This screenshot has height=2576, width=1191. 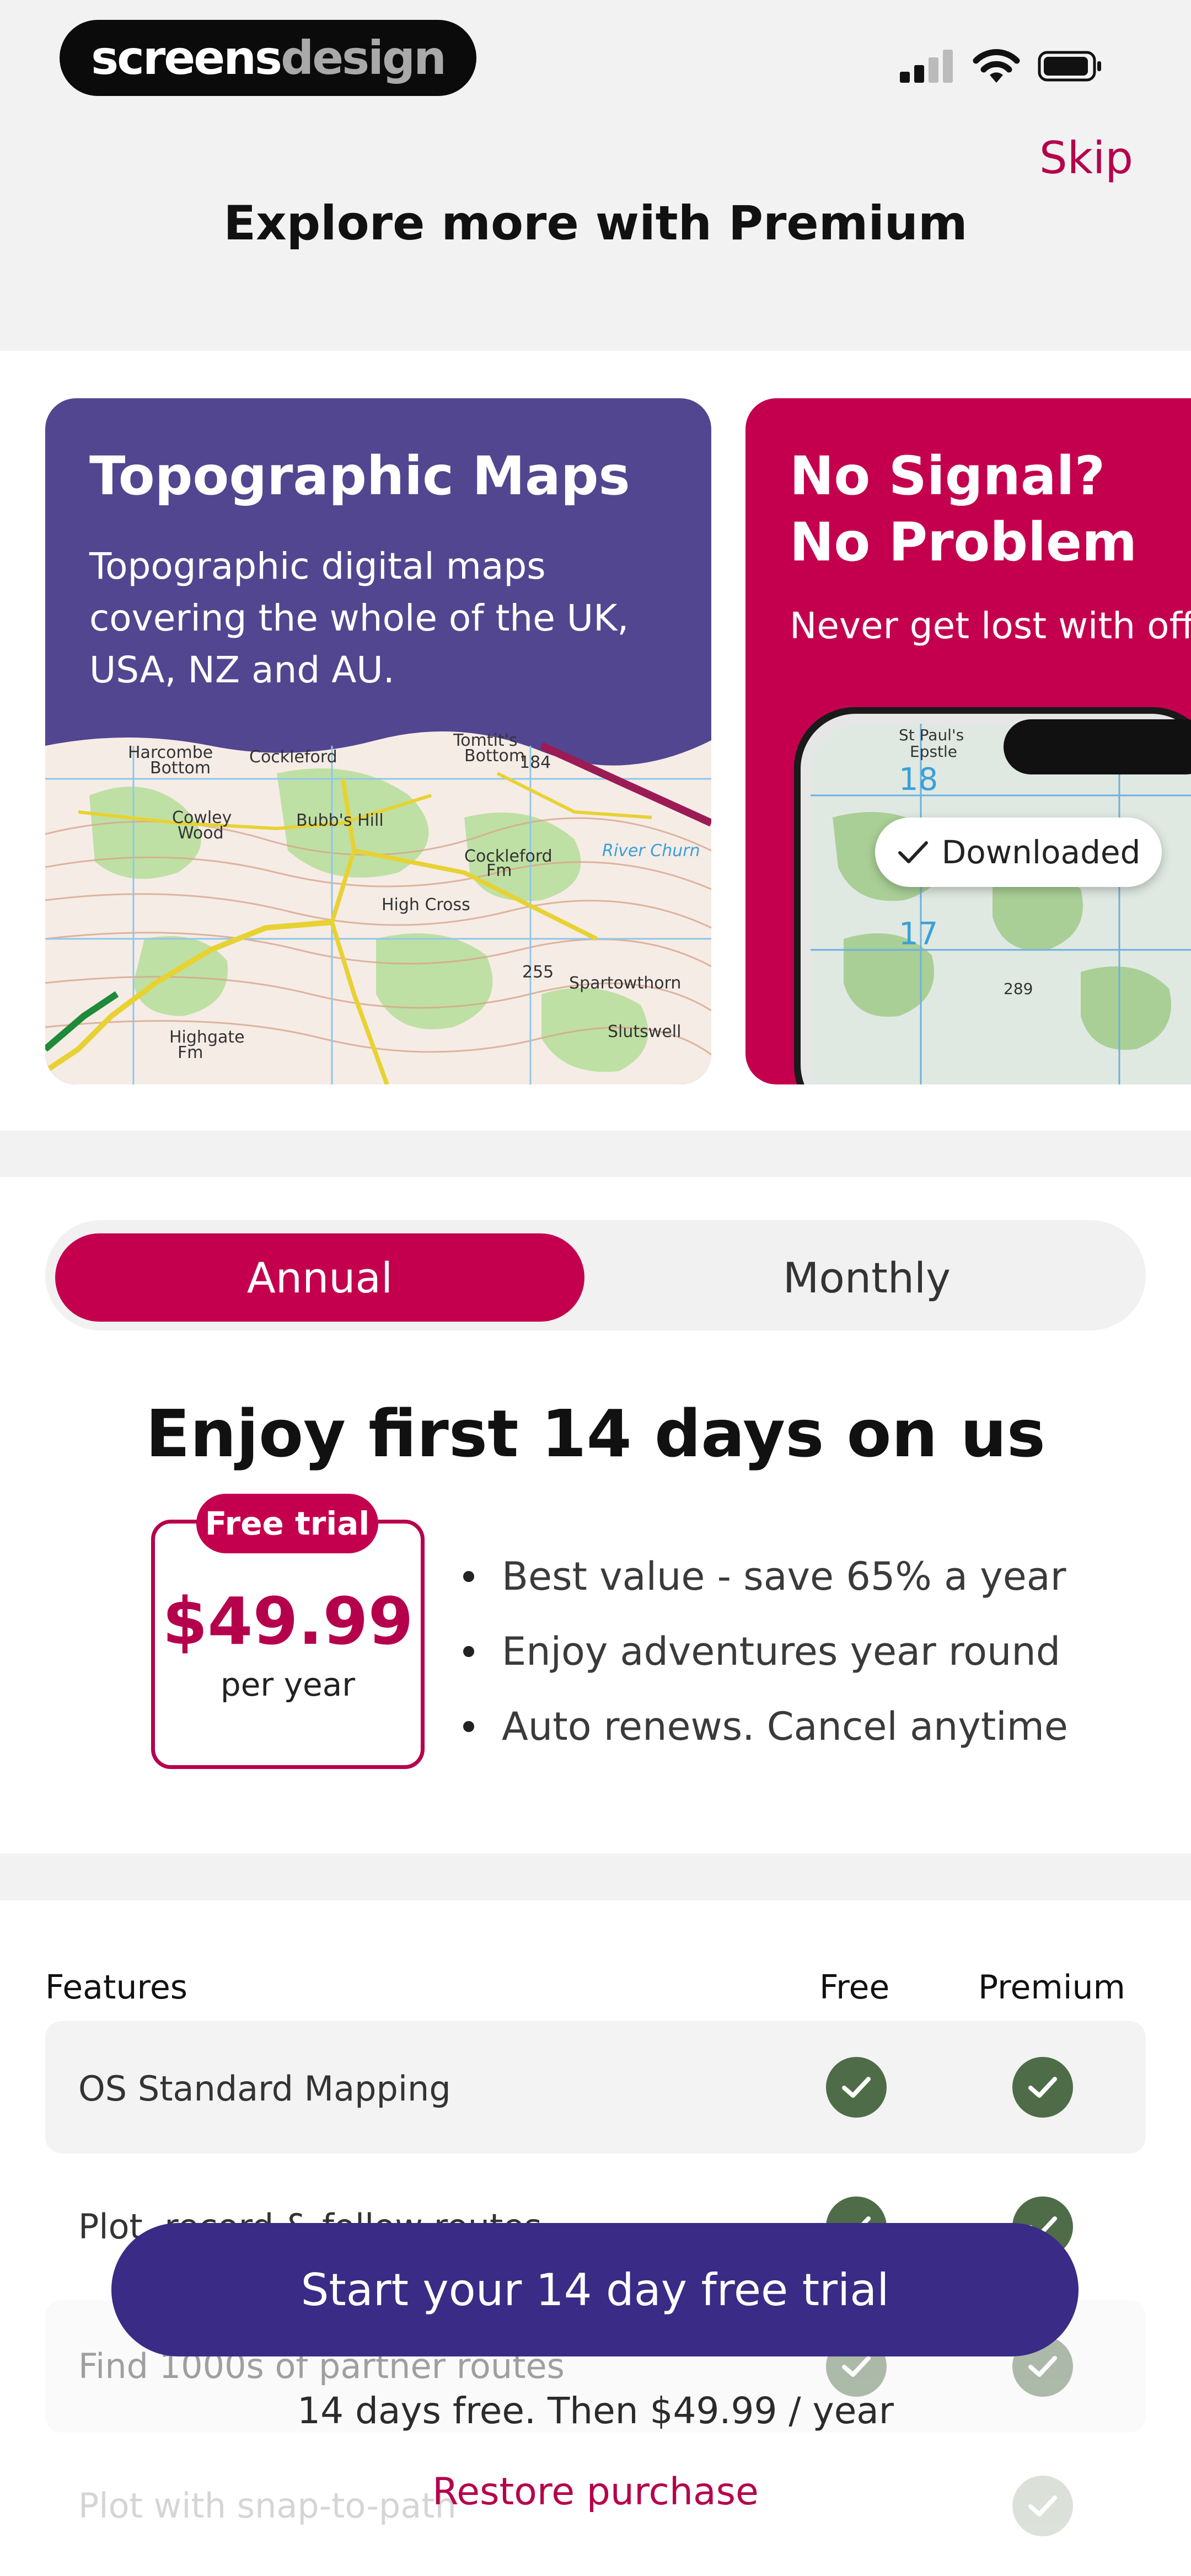 I want to click on card-title-line1: No Signal?, so click(x=948, y=476).